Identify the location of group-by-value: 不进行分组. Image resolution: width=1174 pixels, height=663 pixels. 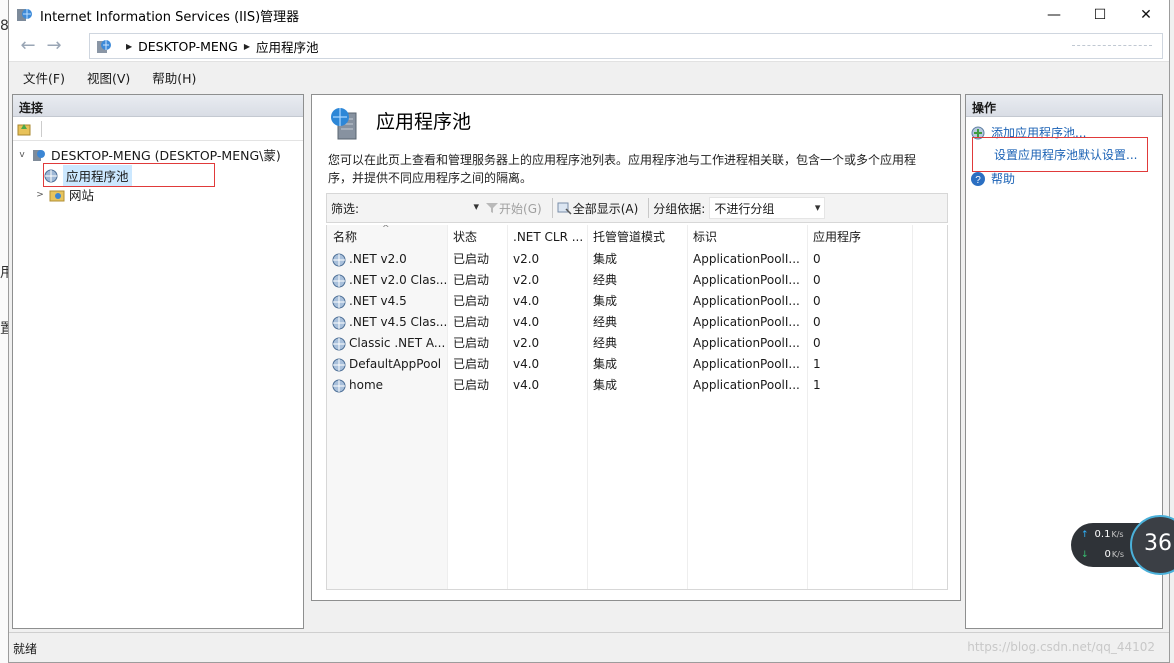
(744, 208).